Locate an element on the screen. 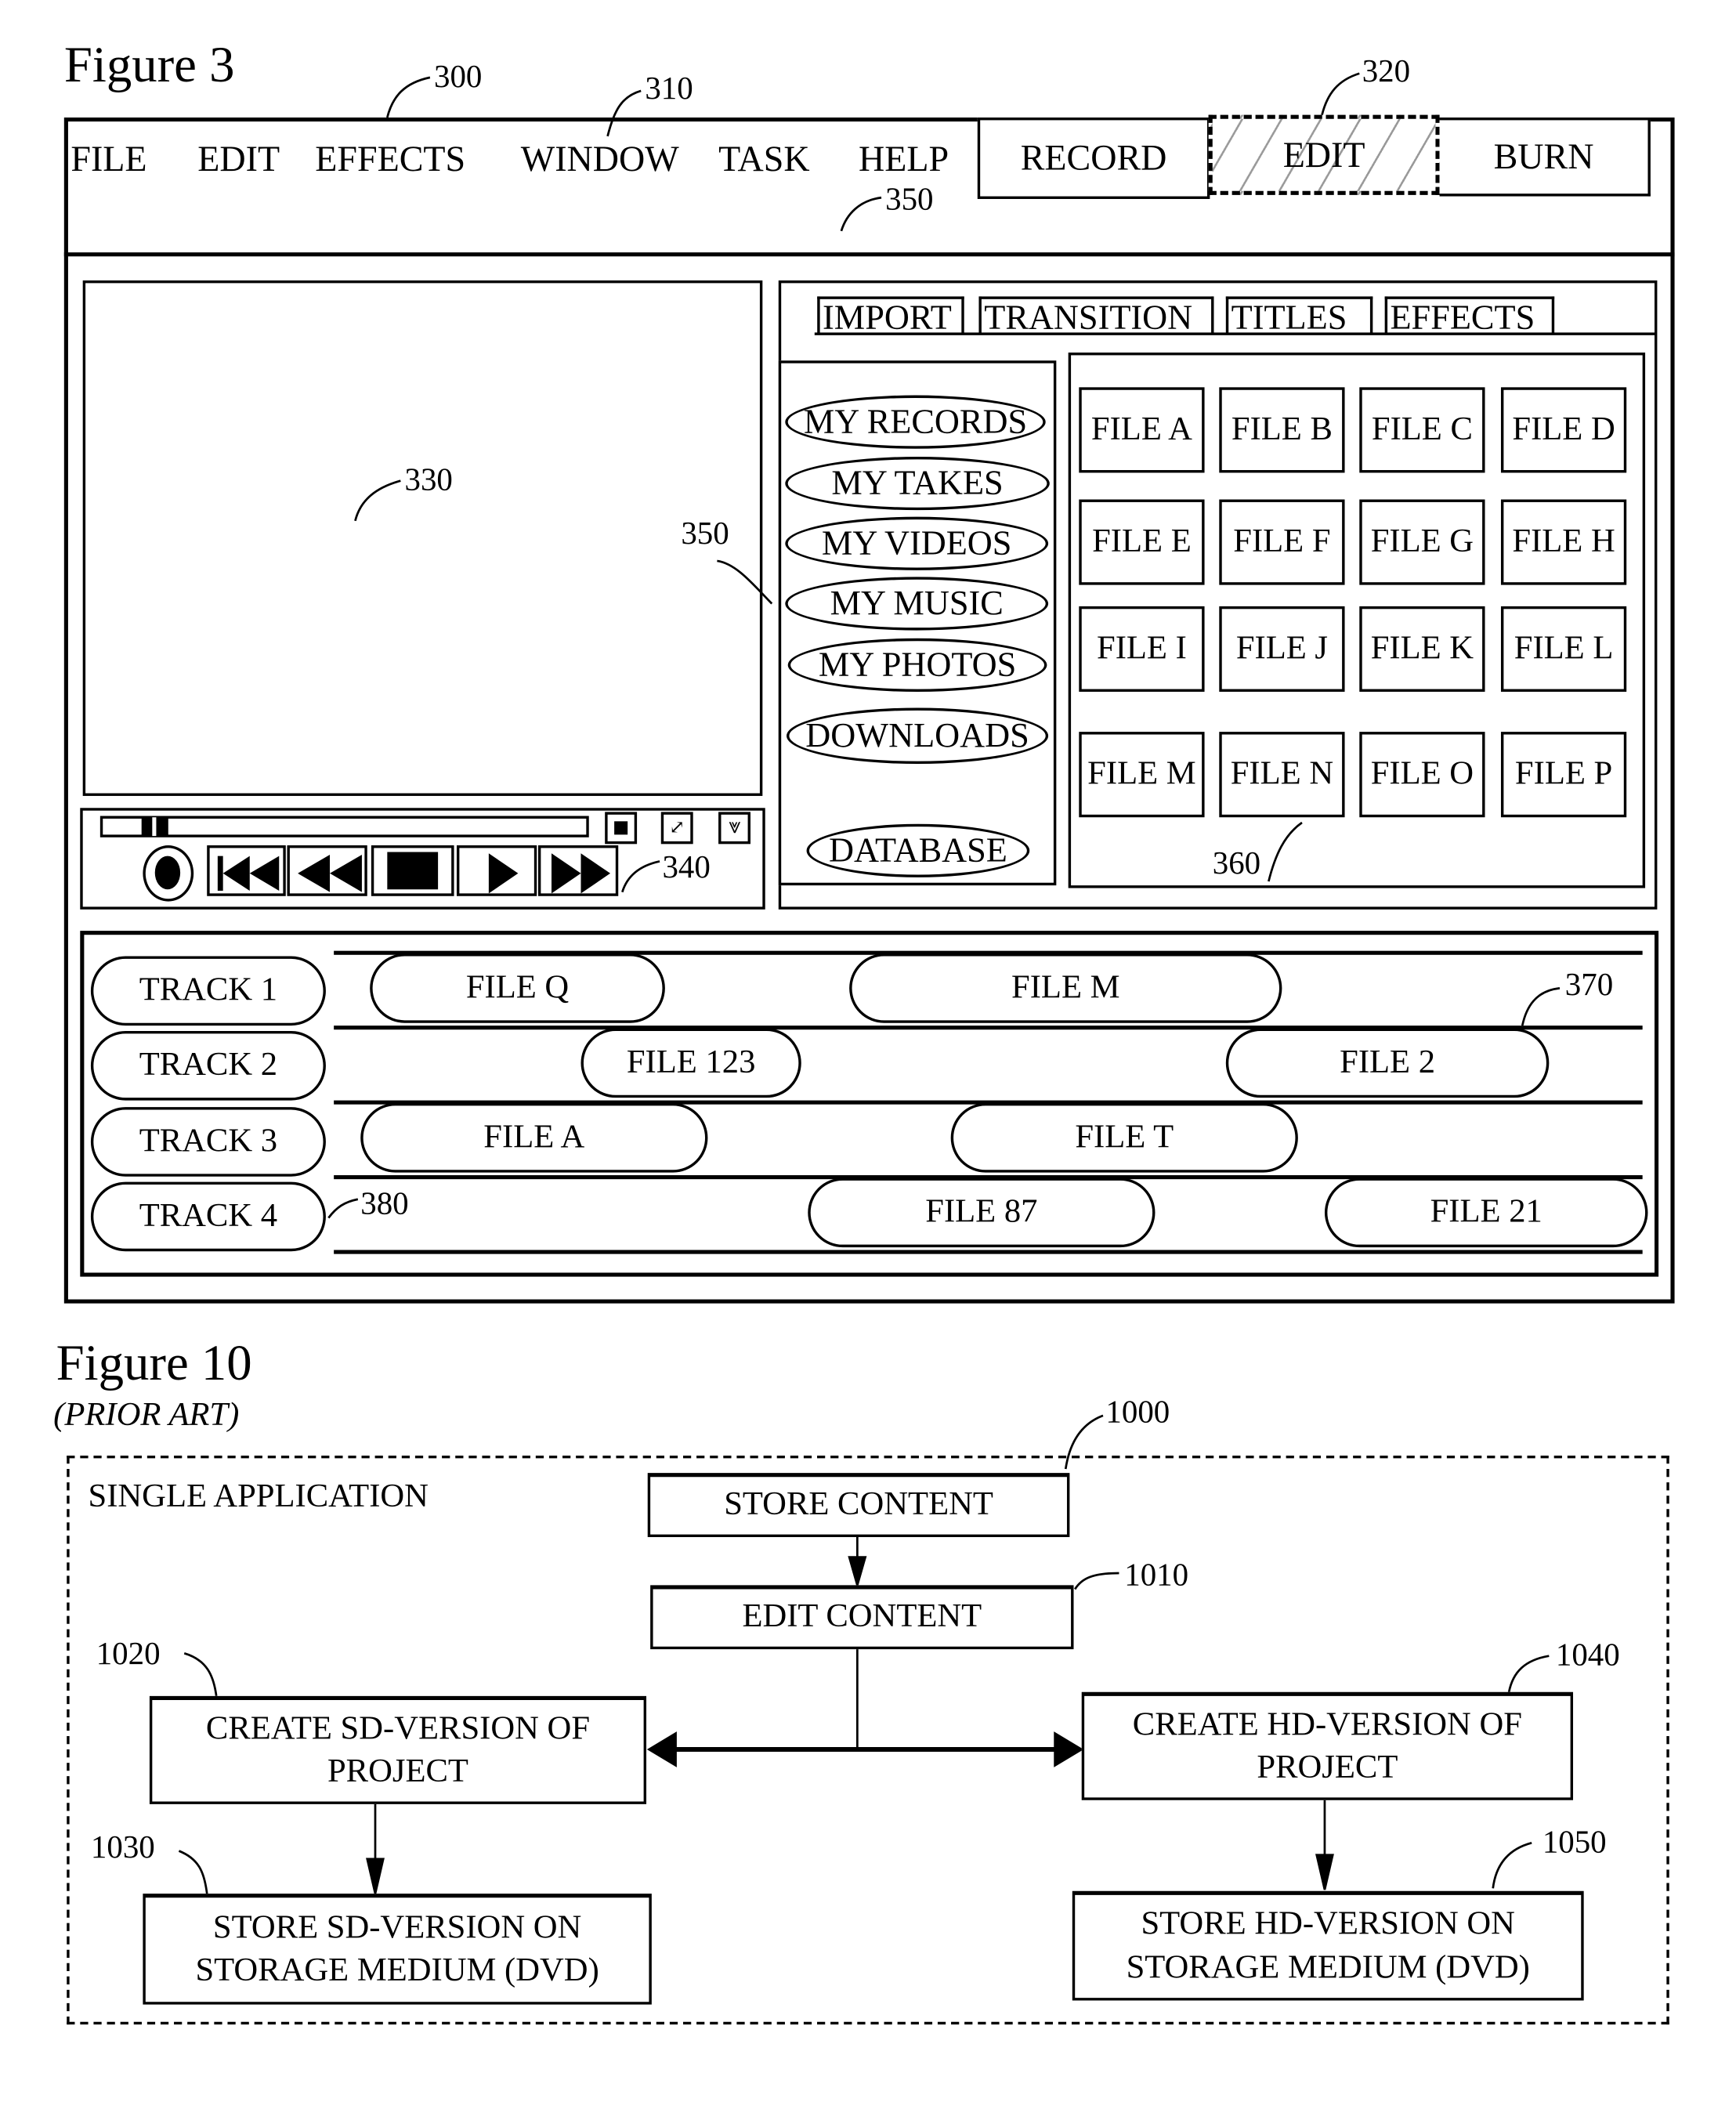 This screenshot has height=2109, width=1736. ref-1040: 1040 is located at coordinates (1587, 1655).